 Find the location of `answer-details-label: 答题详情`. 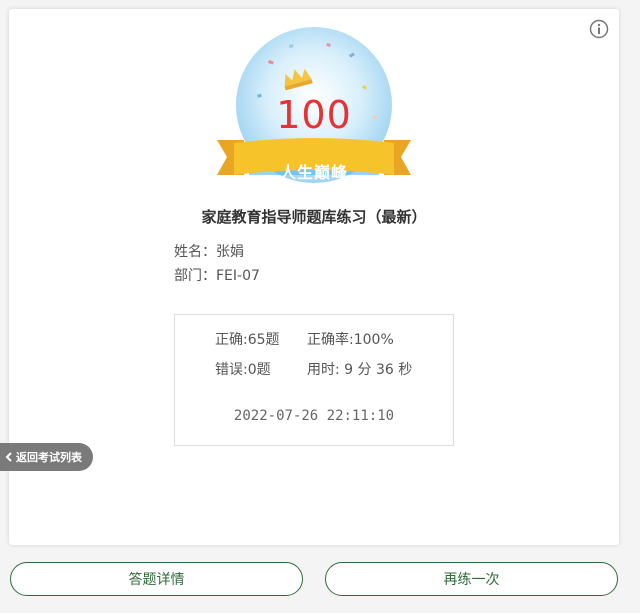

answer-details-label: 答题详情 is located at coordinates (156, 580).